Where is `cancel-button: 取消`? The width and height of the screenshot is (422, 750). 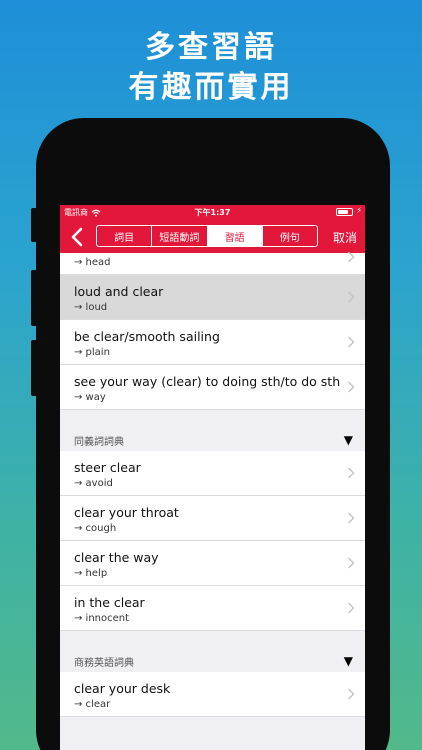
cancel-button: 取消 is located at coordinates (345, 237).